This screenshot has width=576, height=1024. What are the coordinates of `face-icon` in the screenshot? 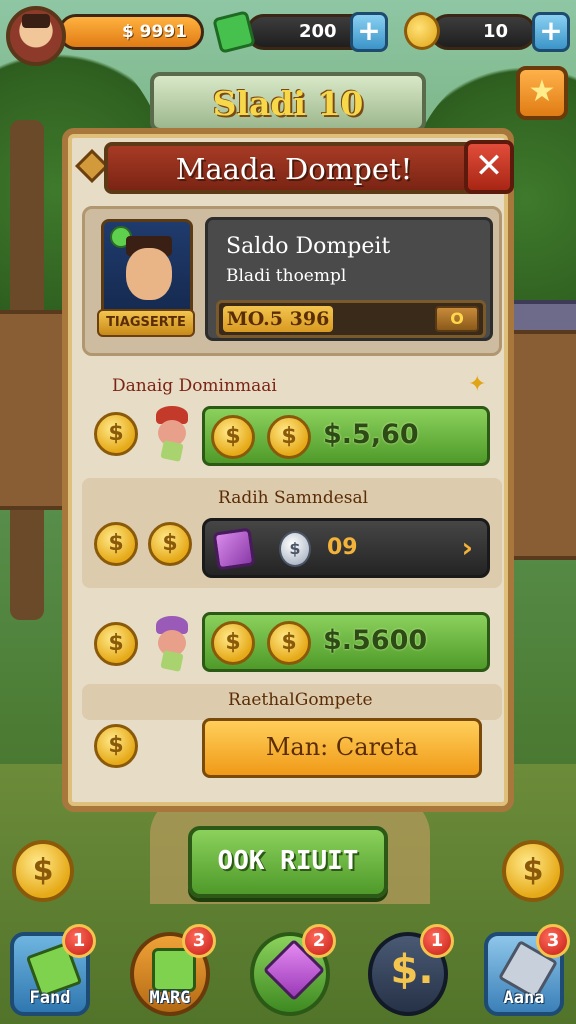 It's located at (149, 274).